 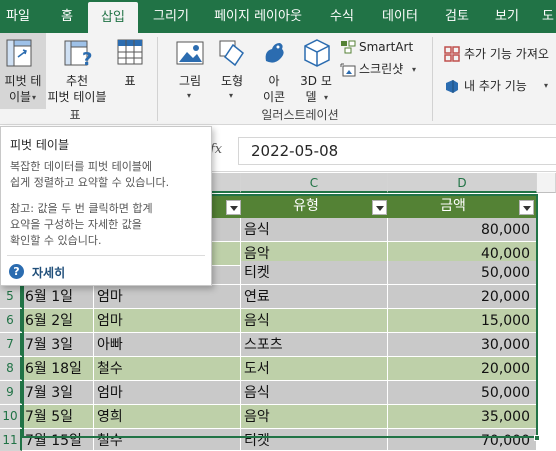 I want to click on table-cell: 80,000, so click(x=462, y=230).